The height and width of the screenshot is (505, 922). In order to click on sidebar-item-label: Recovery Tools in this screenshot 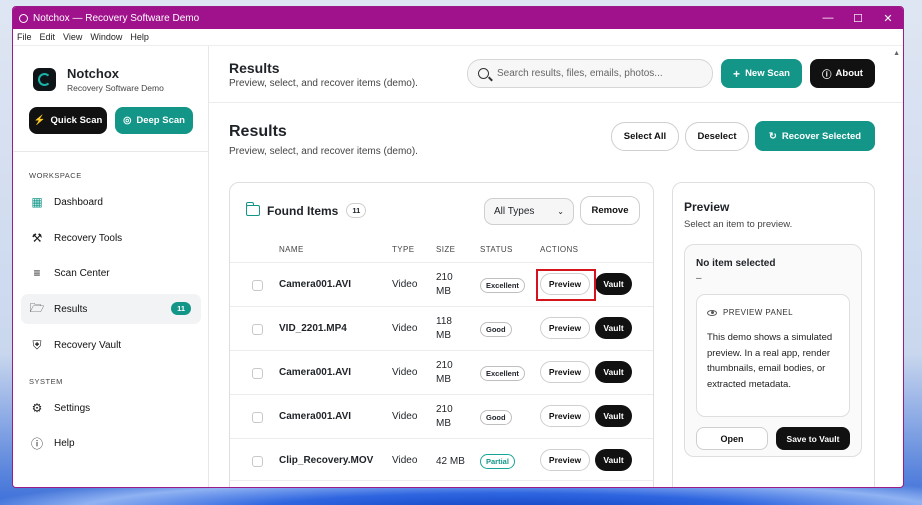, I will do `click(88, 238)`.